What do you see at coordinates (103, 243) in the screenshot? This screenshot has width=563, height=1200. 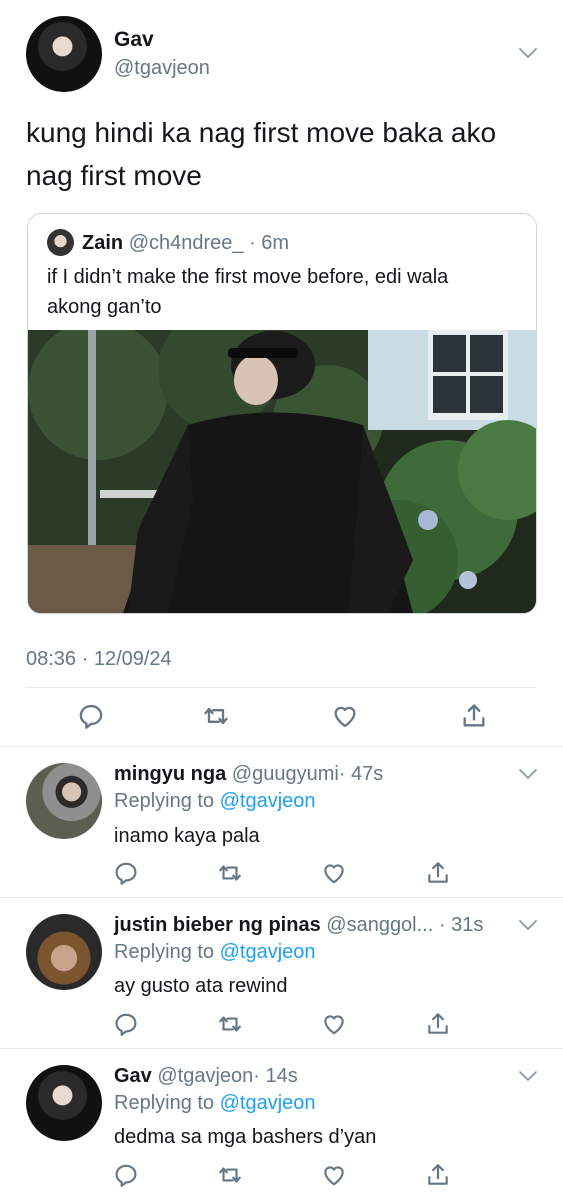 I see `quoted-tweet-author-name: Zain` at bounding box center [103, 243].